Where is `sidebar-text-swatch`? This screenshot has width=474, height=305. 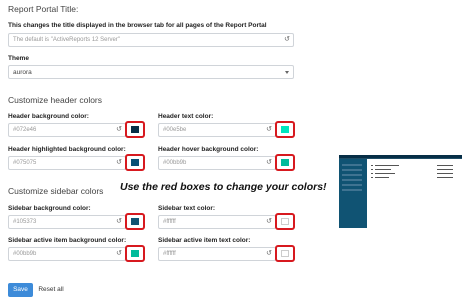
sidebar-text-swatch is located at coordinates (285, 221).